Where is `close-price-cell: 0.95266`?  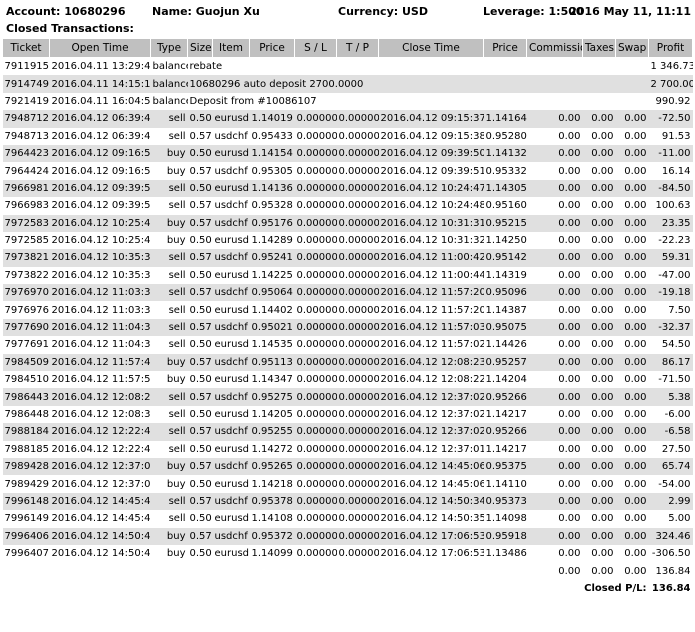 close-price-cell: 0.95266 is located at coordinates (505, 432).